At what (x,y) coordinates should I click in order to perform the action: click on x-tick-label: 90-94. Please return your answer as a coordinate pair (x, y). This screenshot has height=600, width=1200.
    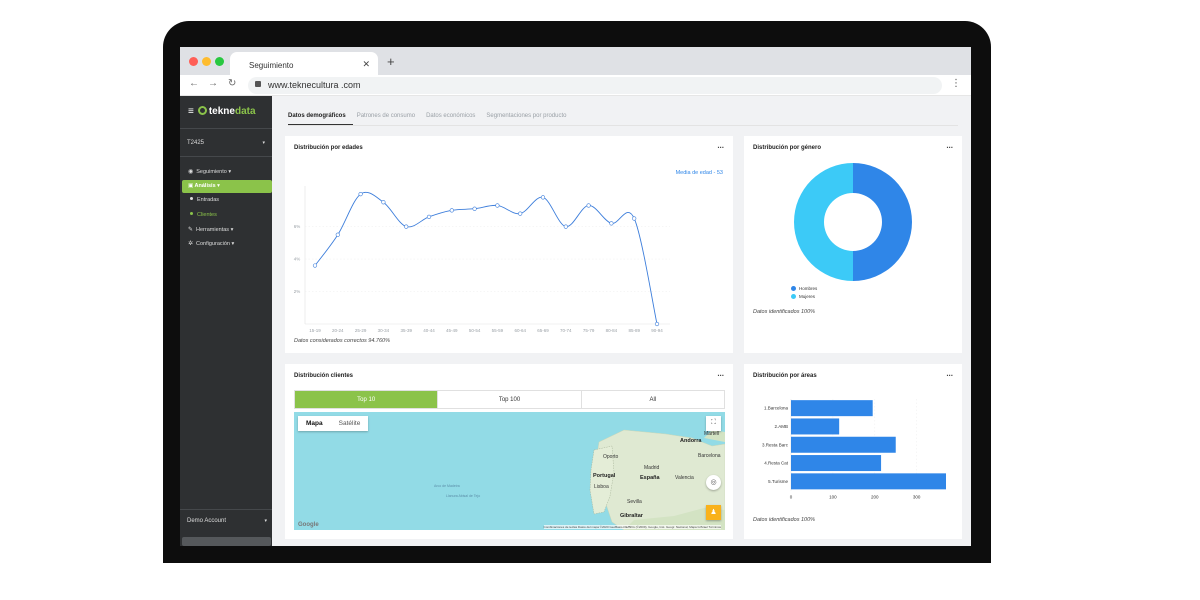
    Looking at the image, I should click on (657, 330).